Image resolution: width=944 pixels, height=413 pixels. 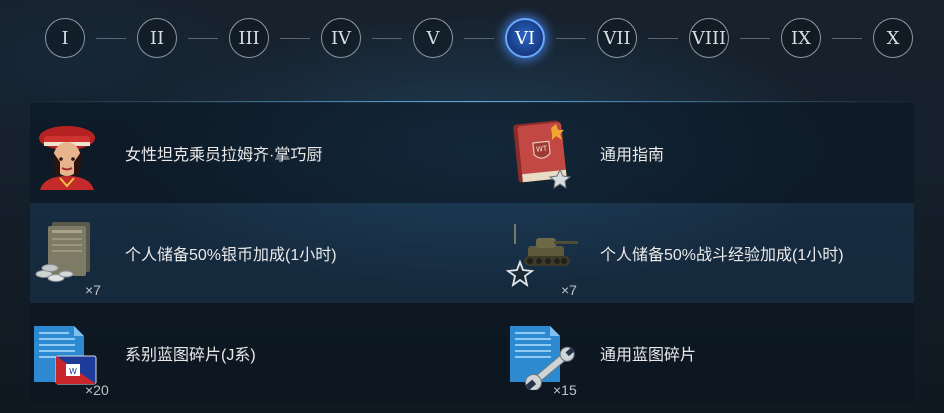 What do you see at coordinates (648, 355) in the screenshot?
I see `reward-label: 通用蓝图碎片` at bounding box center [648, 355].